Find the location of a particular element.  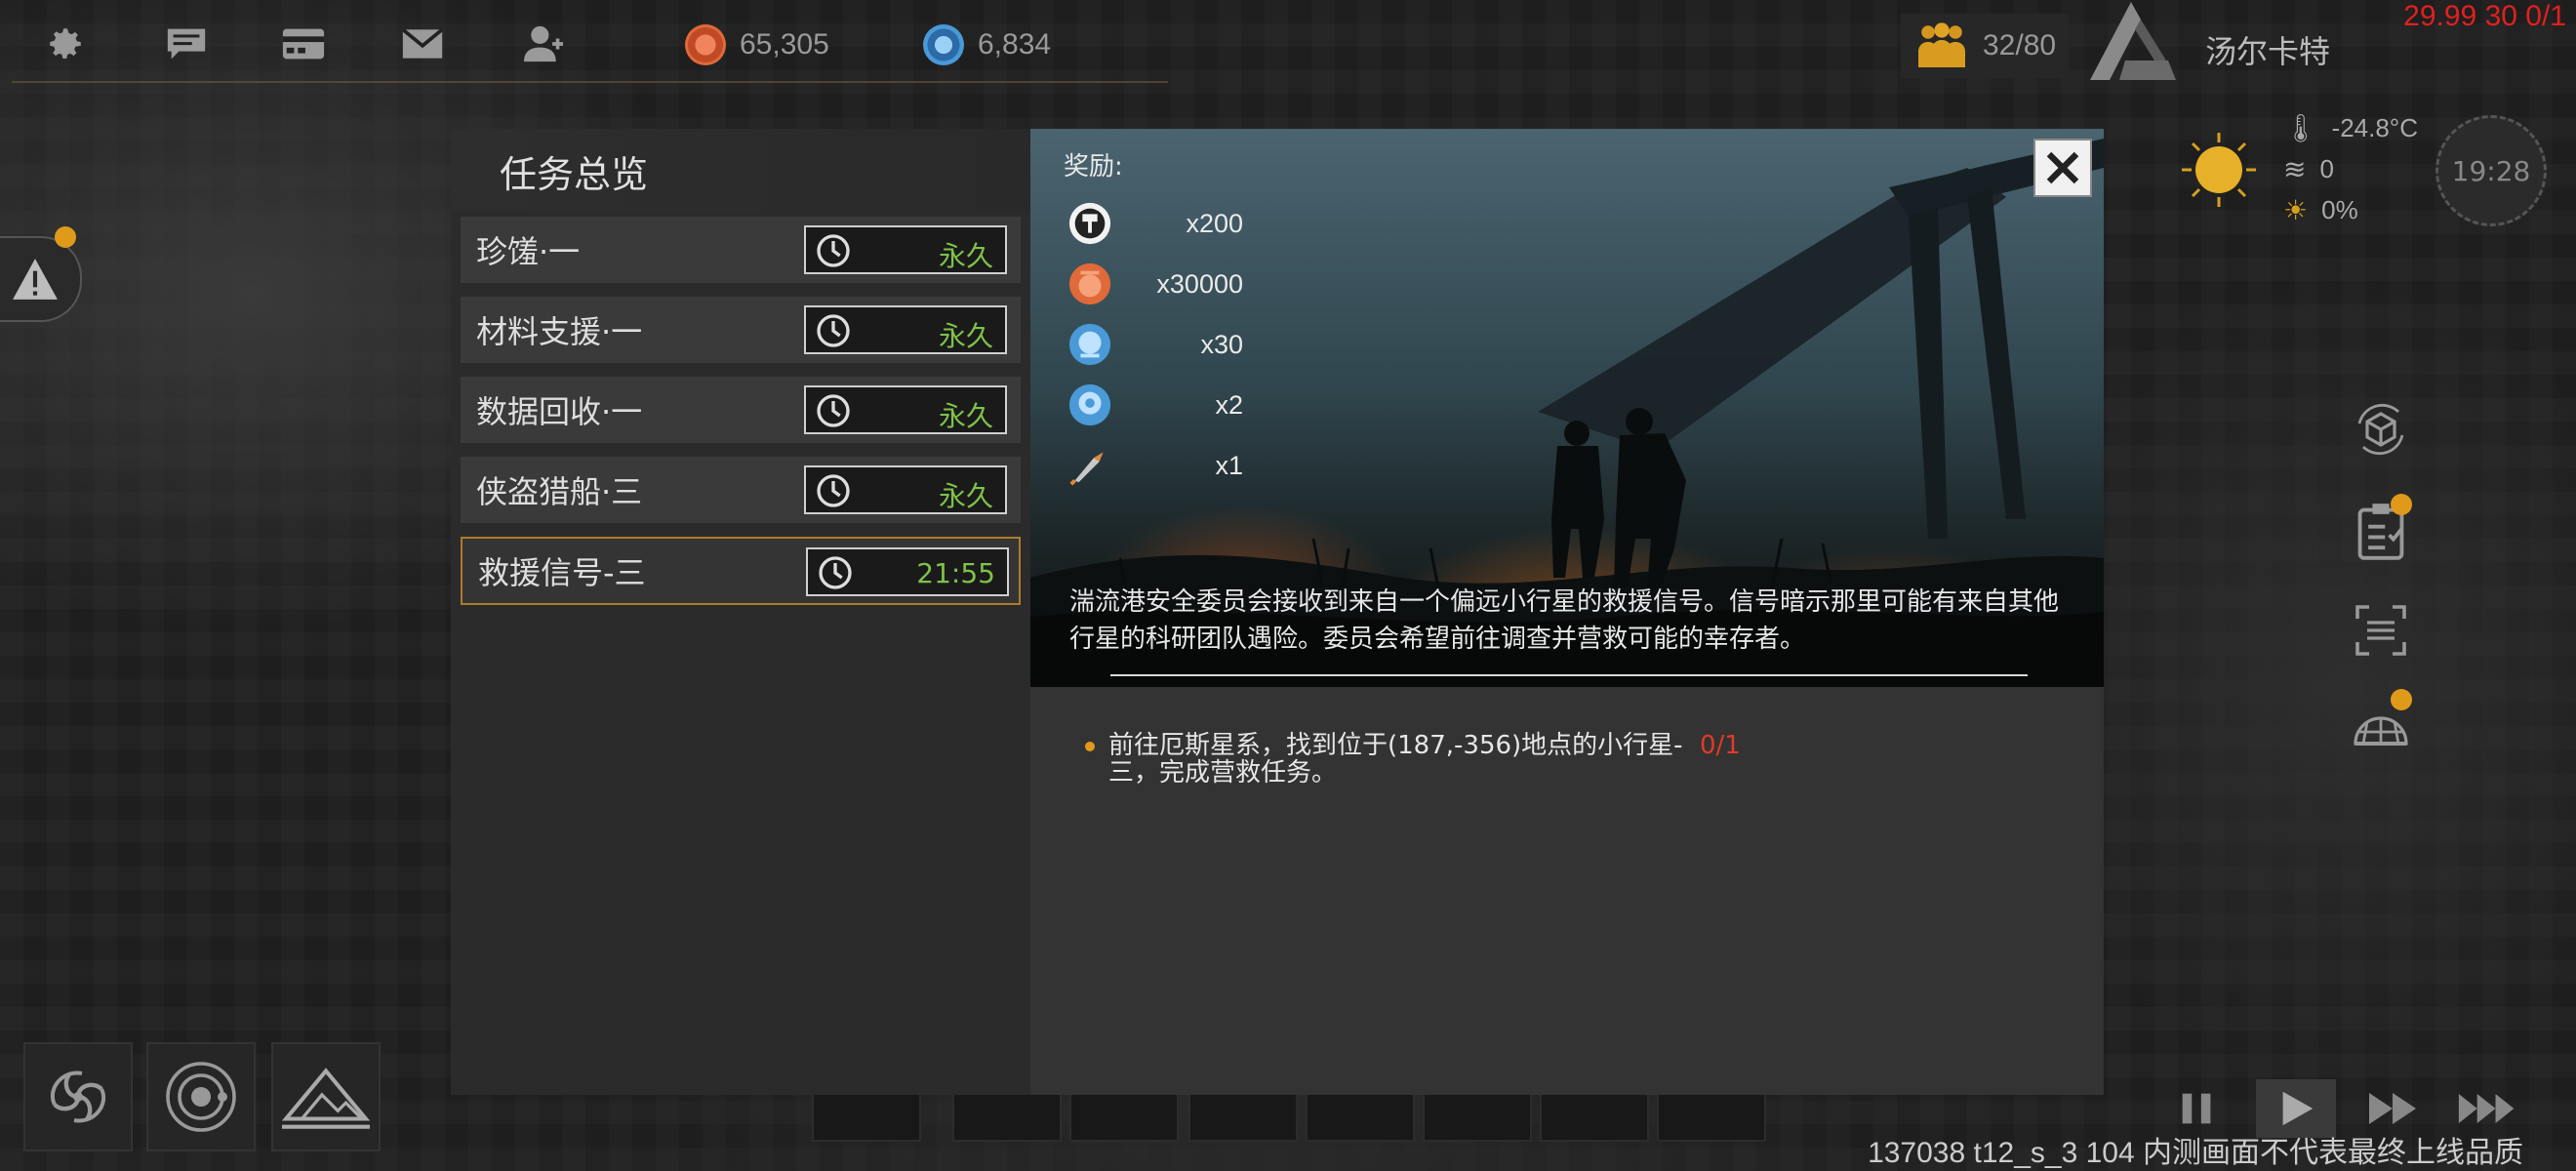

reward-item: x2 is located at coordinates (1155, 405).